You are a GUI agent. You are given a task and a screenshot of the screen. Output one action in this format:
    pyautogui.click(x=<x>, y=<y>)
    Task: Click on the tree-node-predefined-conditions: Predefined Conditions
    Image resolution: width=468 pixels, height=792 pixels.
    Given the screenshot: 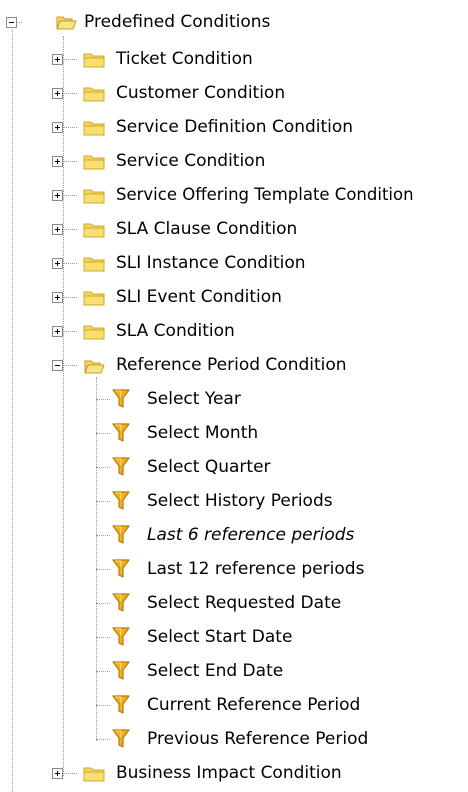 What is the action you would take?
    pyautogui.click(x=234, y=22)
    